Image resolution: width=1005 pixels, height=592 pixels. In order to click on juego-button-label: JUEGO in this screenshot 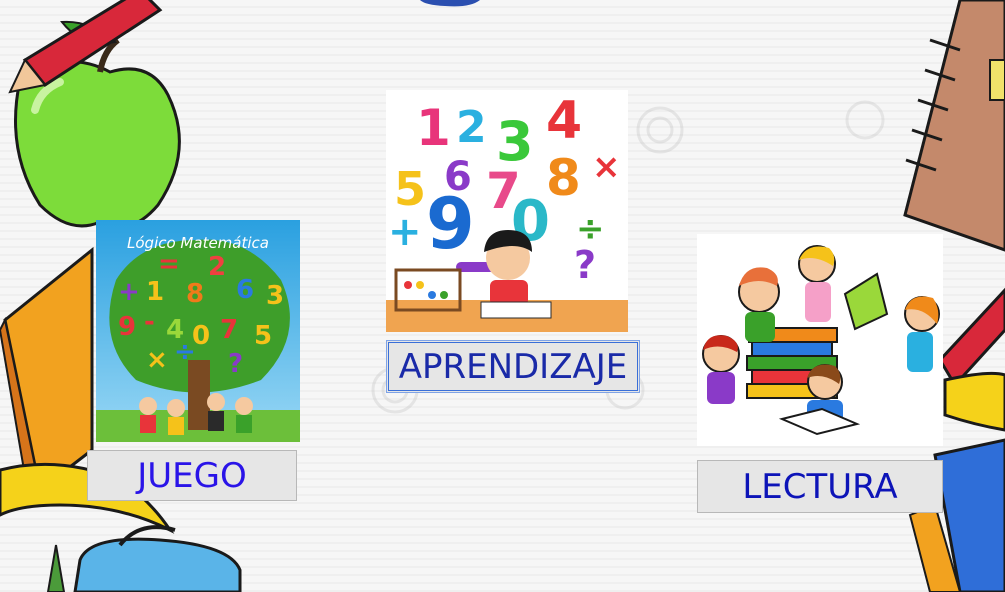, I will do `click(192, 475)`.